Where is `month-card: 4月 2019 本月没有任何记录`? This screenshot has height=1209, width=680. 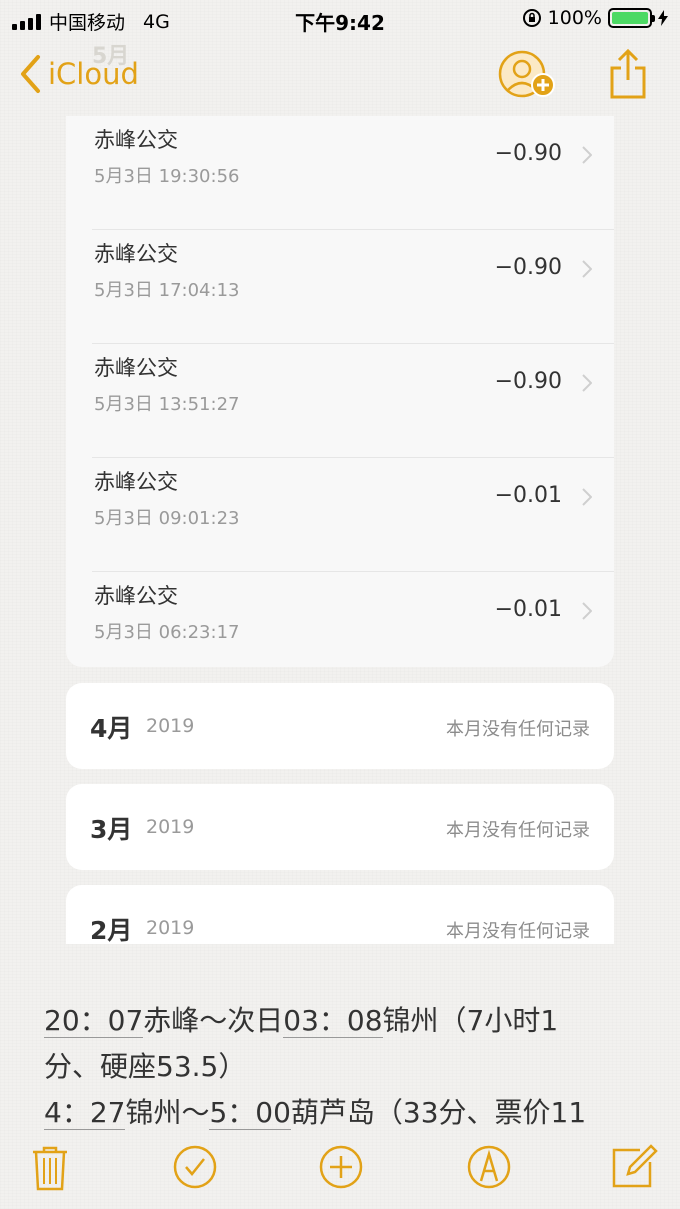 month-card: 4月 2019 本月没有任何记录 is located at coordinates (340, 726).